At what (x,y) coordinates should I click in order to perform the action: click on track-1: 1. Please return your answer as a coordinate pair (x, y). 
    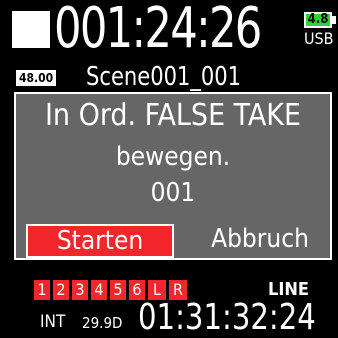
    Looking at the image, I should click on (42, 290).